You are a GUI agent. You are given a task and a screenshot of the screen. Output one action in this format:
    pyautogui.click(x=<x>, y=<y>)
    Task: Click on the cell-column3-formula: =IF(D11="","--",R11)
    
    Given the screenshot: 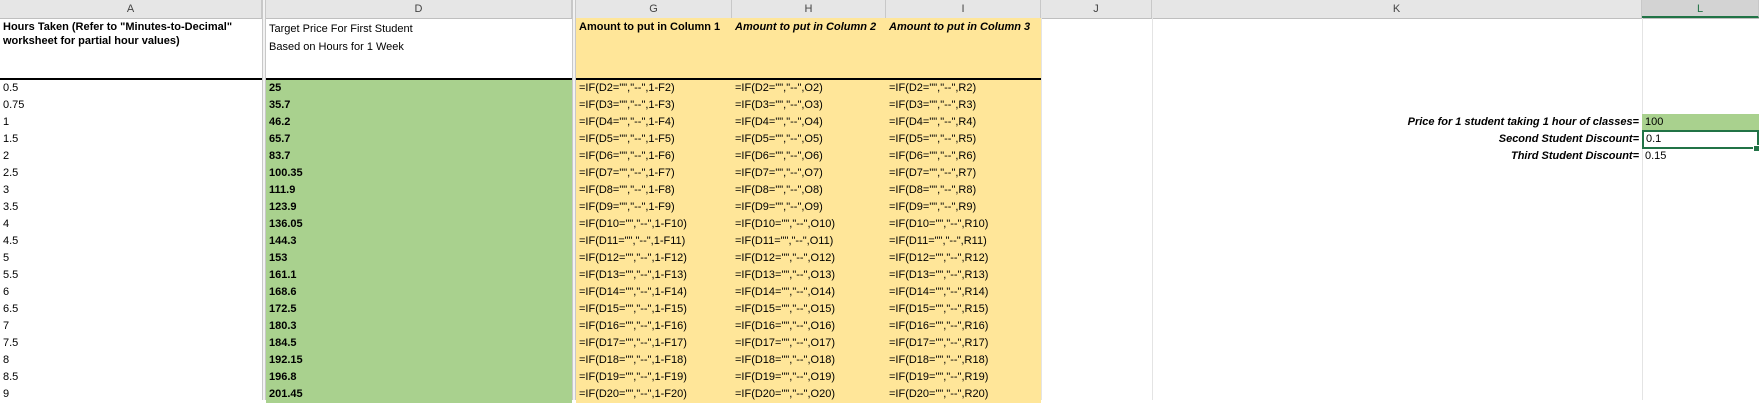 What is the action you would take?
    pyautogui.click(x=963, y=241)
    